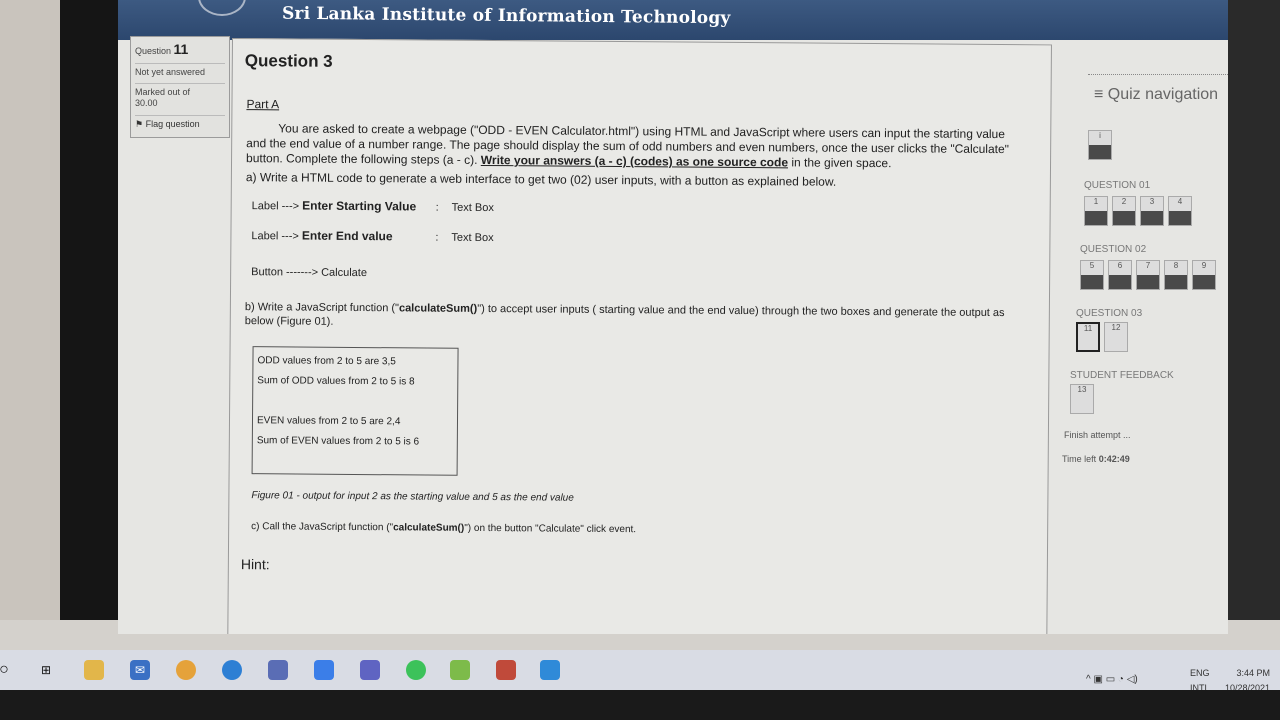 This screenshot has height=720, width=1280. What do you see at coordinates (1112, 679) in the screenshot?
I see `system-tray-icons: ^ ▣ ▭ ◔ ◁)` at bounding box center [1112, 679].